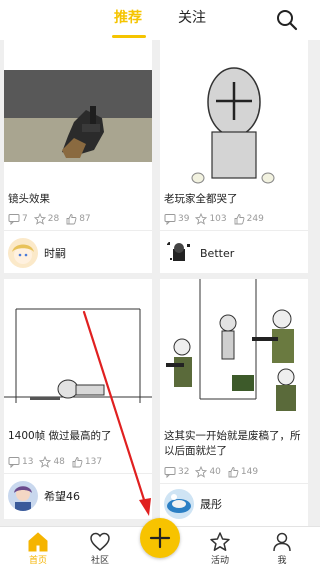 The width and height of the screenshot is (320, 568). I want to click on search-icon, so click(287, 20).